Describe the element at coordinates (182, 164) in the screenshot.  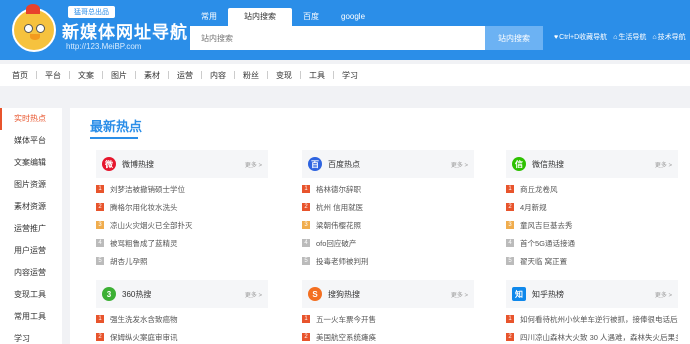
I see `card-header: 微 微博热搜 更多 >` at that location.